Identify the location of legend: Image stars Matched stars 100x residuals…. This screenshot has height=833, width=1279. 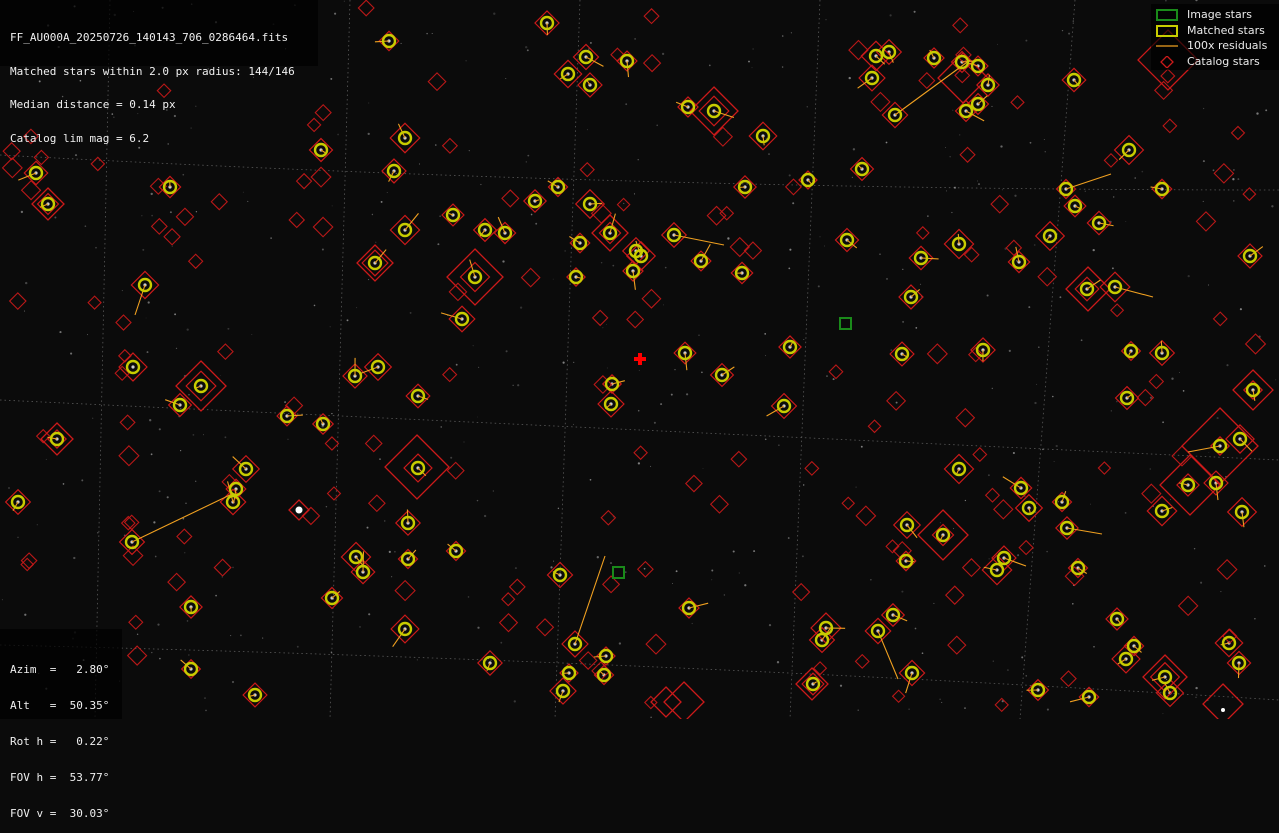
(1215, 37).